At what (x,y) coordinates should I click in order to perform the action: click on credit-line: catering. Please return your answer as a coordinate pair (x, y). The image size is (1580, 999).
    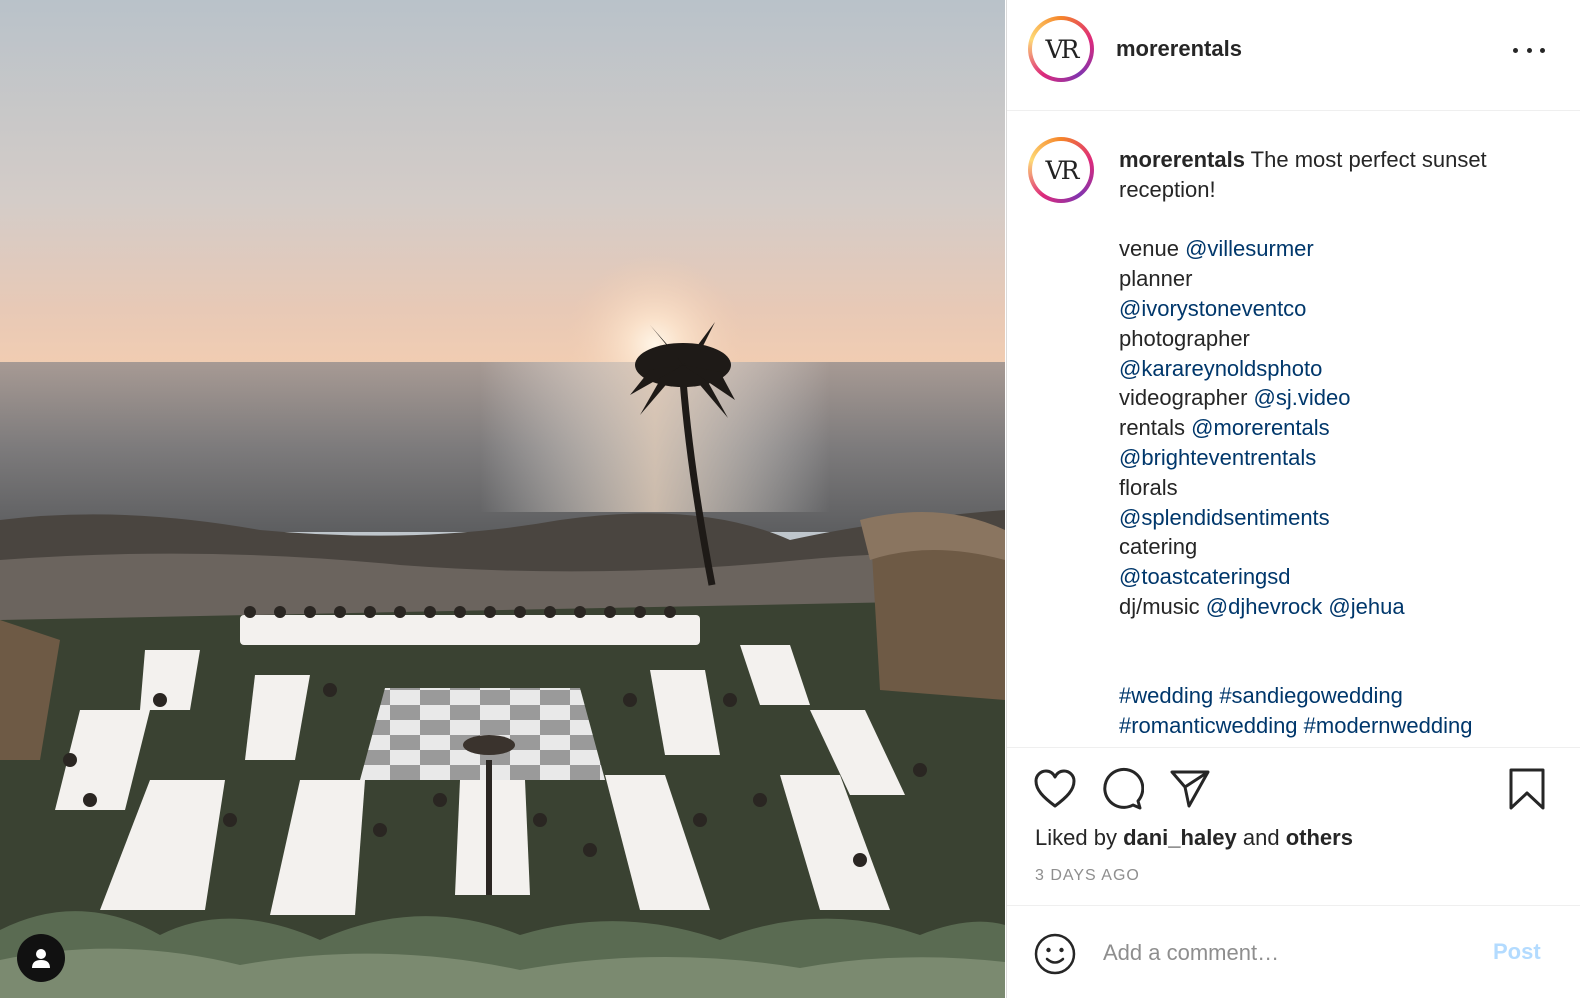
    Looking at the image, I should click on (1339, 547).